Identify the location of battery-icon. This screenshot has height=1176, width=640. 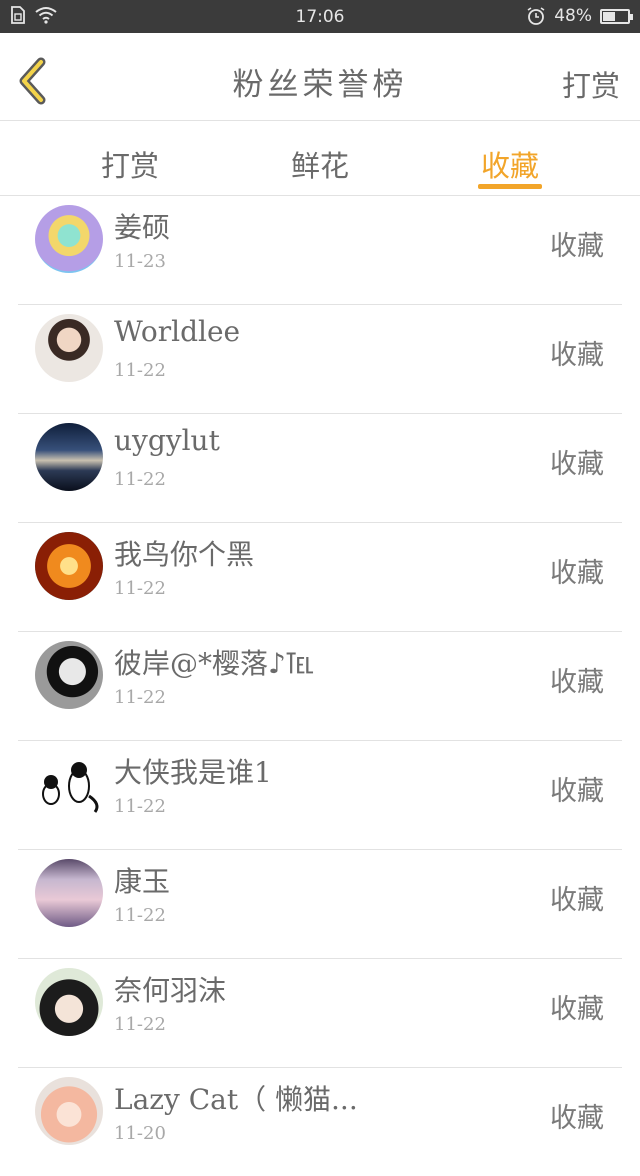
(616, 16).